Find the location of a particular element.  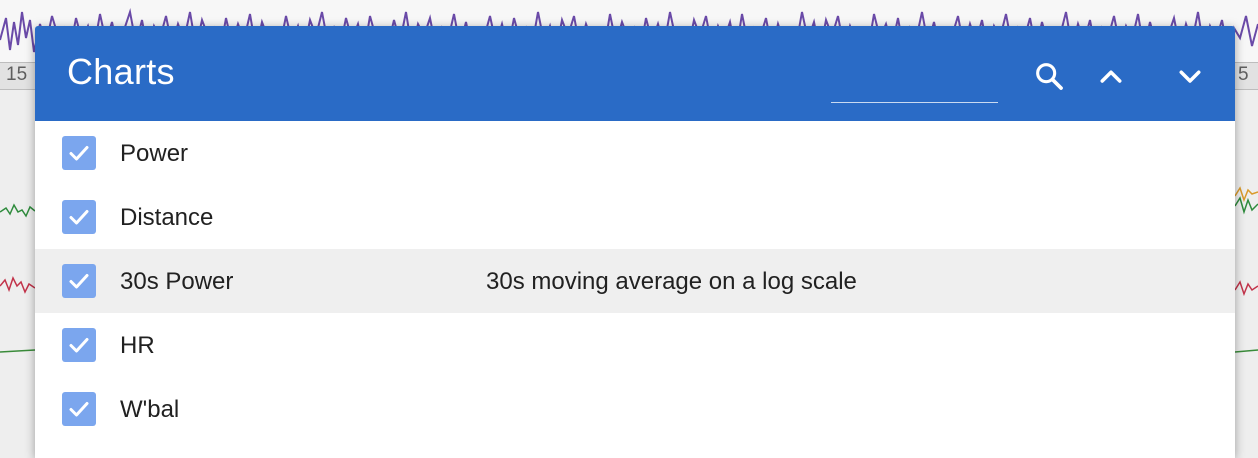

hr-trace-right is located at coordinates (1246, 288).